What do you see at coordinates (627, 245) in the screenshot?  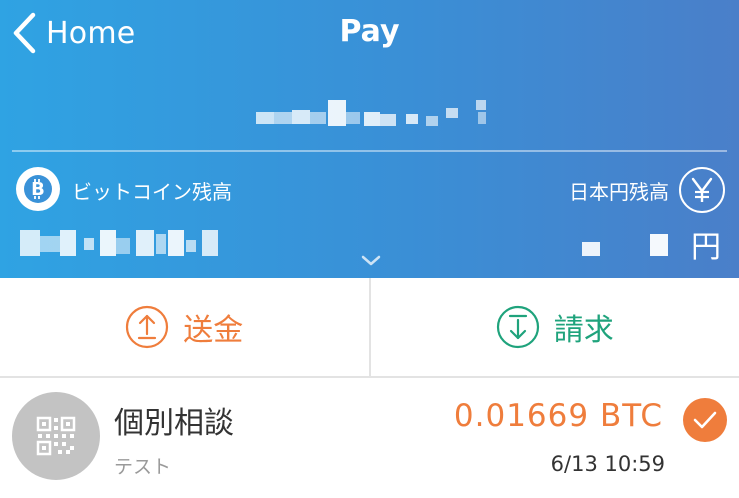 I see `redacted-jpy-balance` at bounding box center [627, 245].